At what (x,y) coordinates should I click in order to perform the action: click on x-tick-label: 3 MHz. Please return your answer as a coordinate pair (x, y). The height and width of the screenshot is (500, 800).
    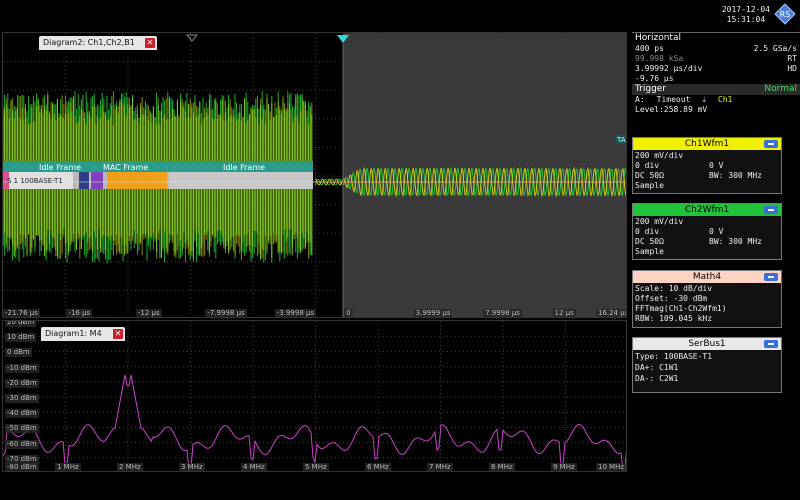
    Looking at the image, I should click on (192, 467).